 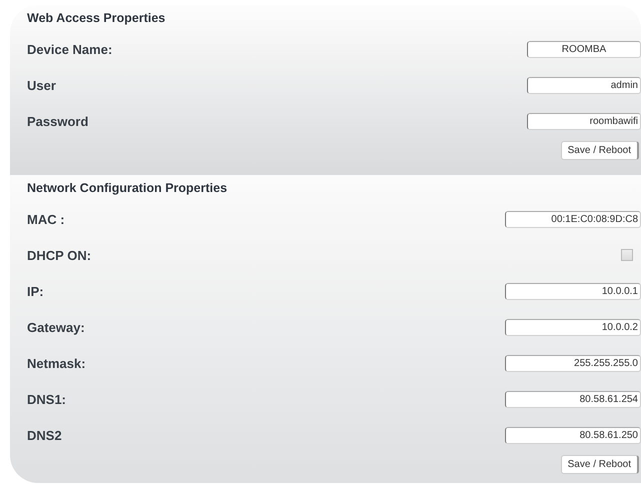 What do you see at coordinates (573, 291) in the screenshot?
I see `text-field: 10.0.0.1` at bounding box center [573, 291].